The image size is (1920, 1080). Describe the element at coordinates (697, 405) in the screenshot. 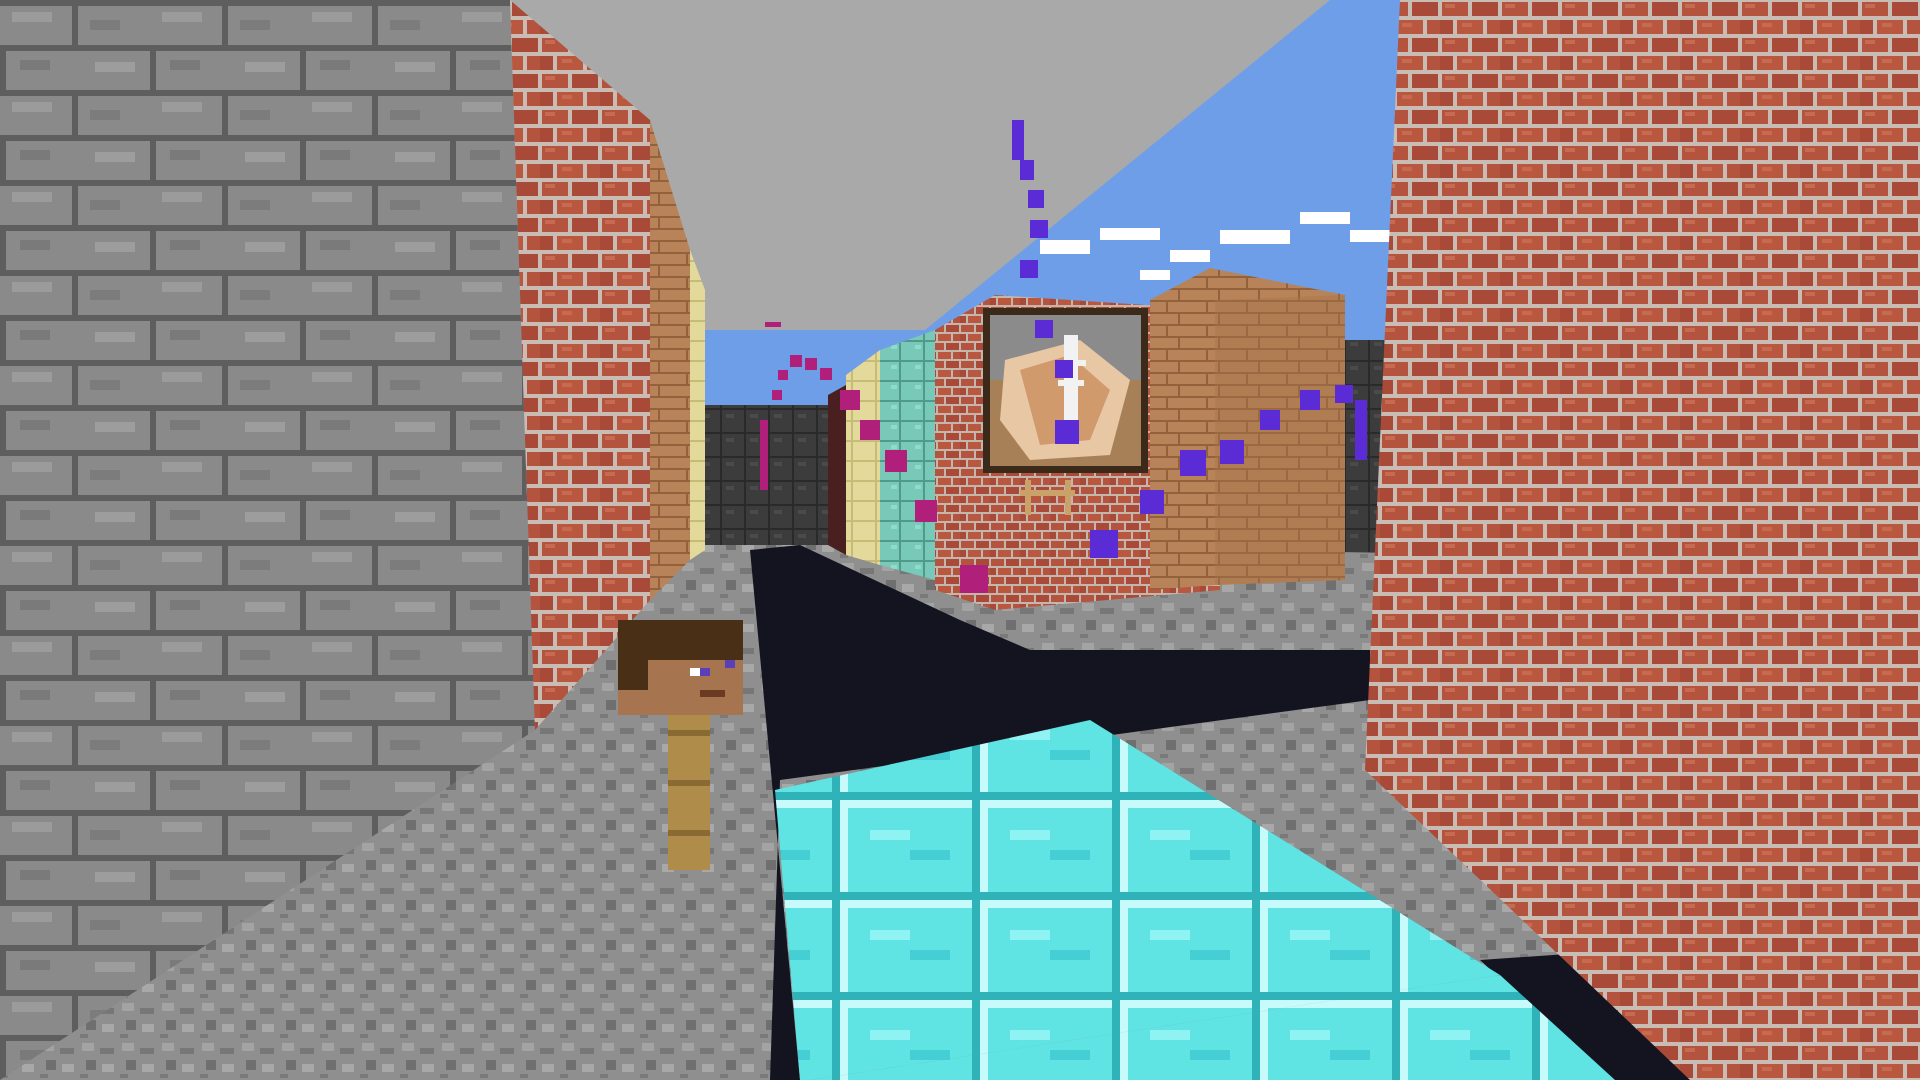

I see `sandstone-strip-left` at that location.